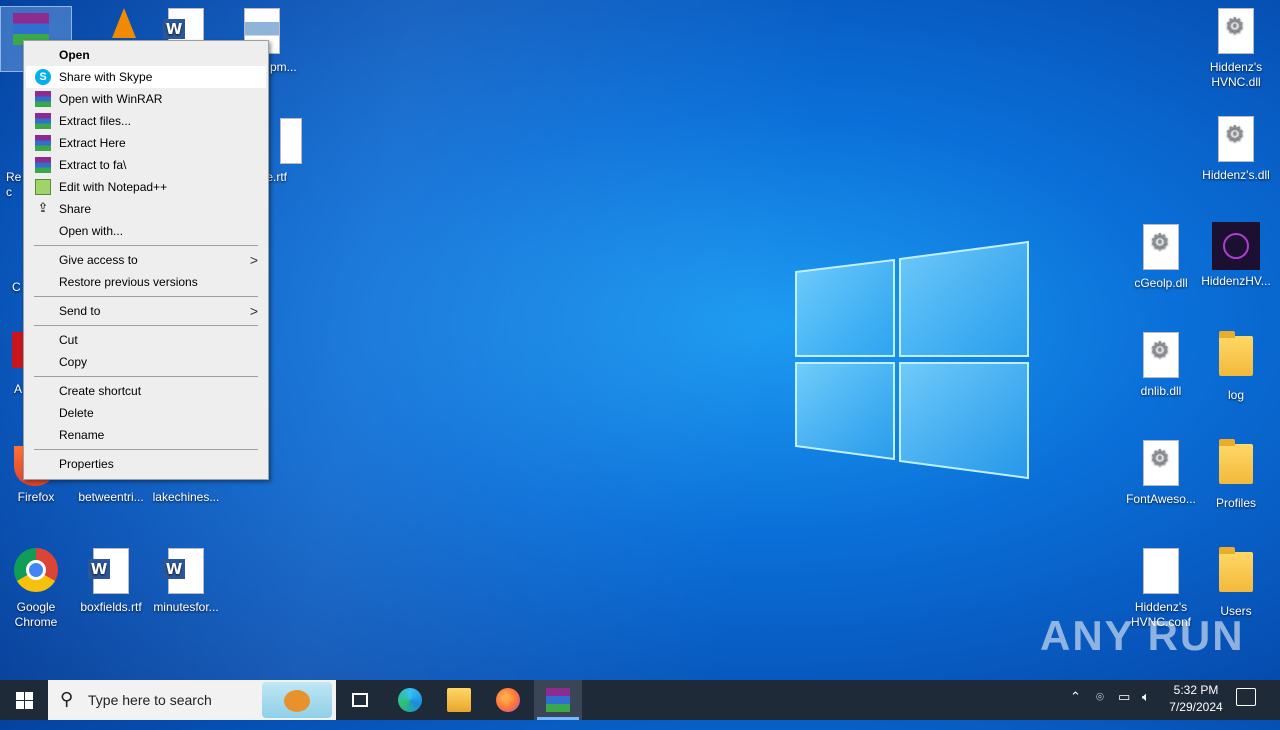 This screenshot has height=730, width=1280. Describe the element at coordinates (1236, 475) in the screenshot. I see `profiles-folder-icon: Profiles` at that location.